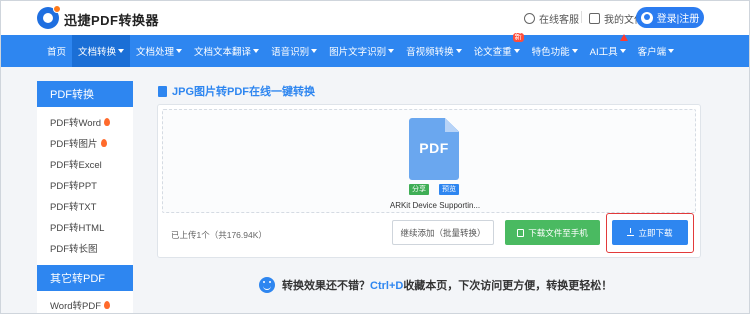 This screenshot has width=750, height=314. What do you see at coordinates (508, 286) in the screenshot?
I see `tip-suffix: 收藏本页，下次访问更方便，转换更轻松！` at bounding box center [508, 286].